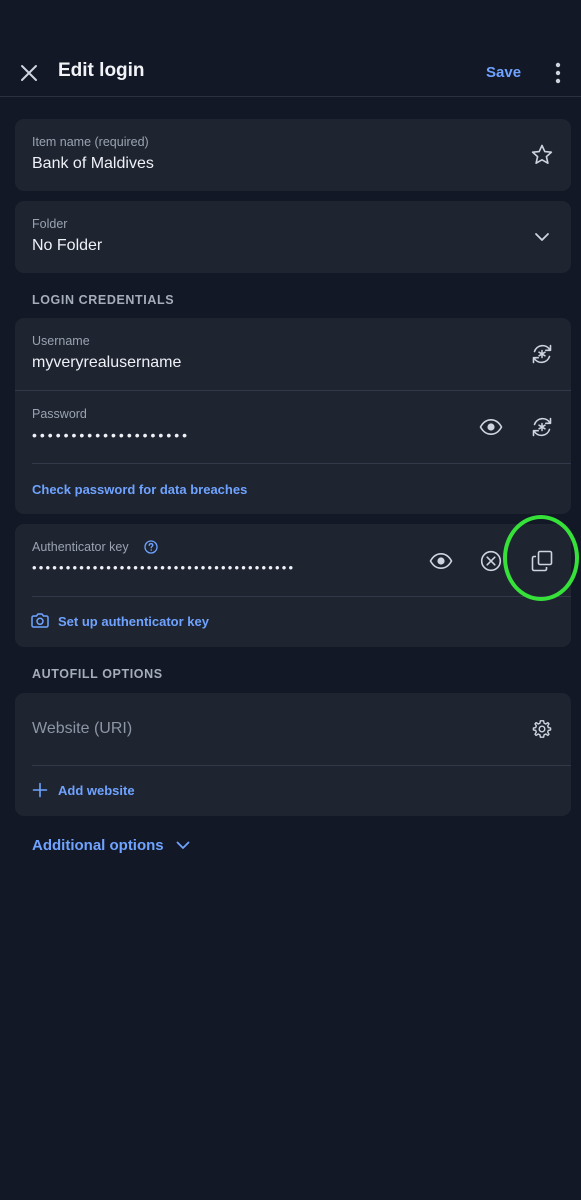  What do you see at coordinates (133, 621) in the screenshot?
I see `setup-authenticator-link: Set up authenticator key` at bounding box center [133, 621].